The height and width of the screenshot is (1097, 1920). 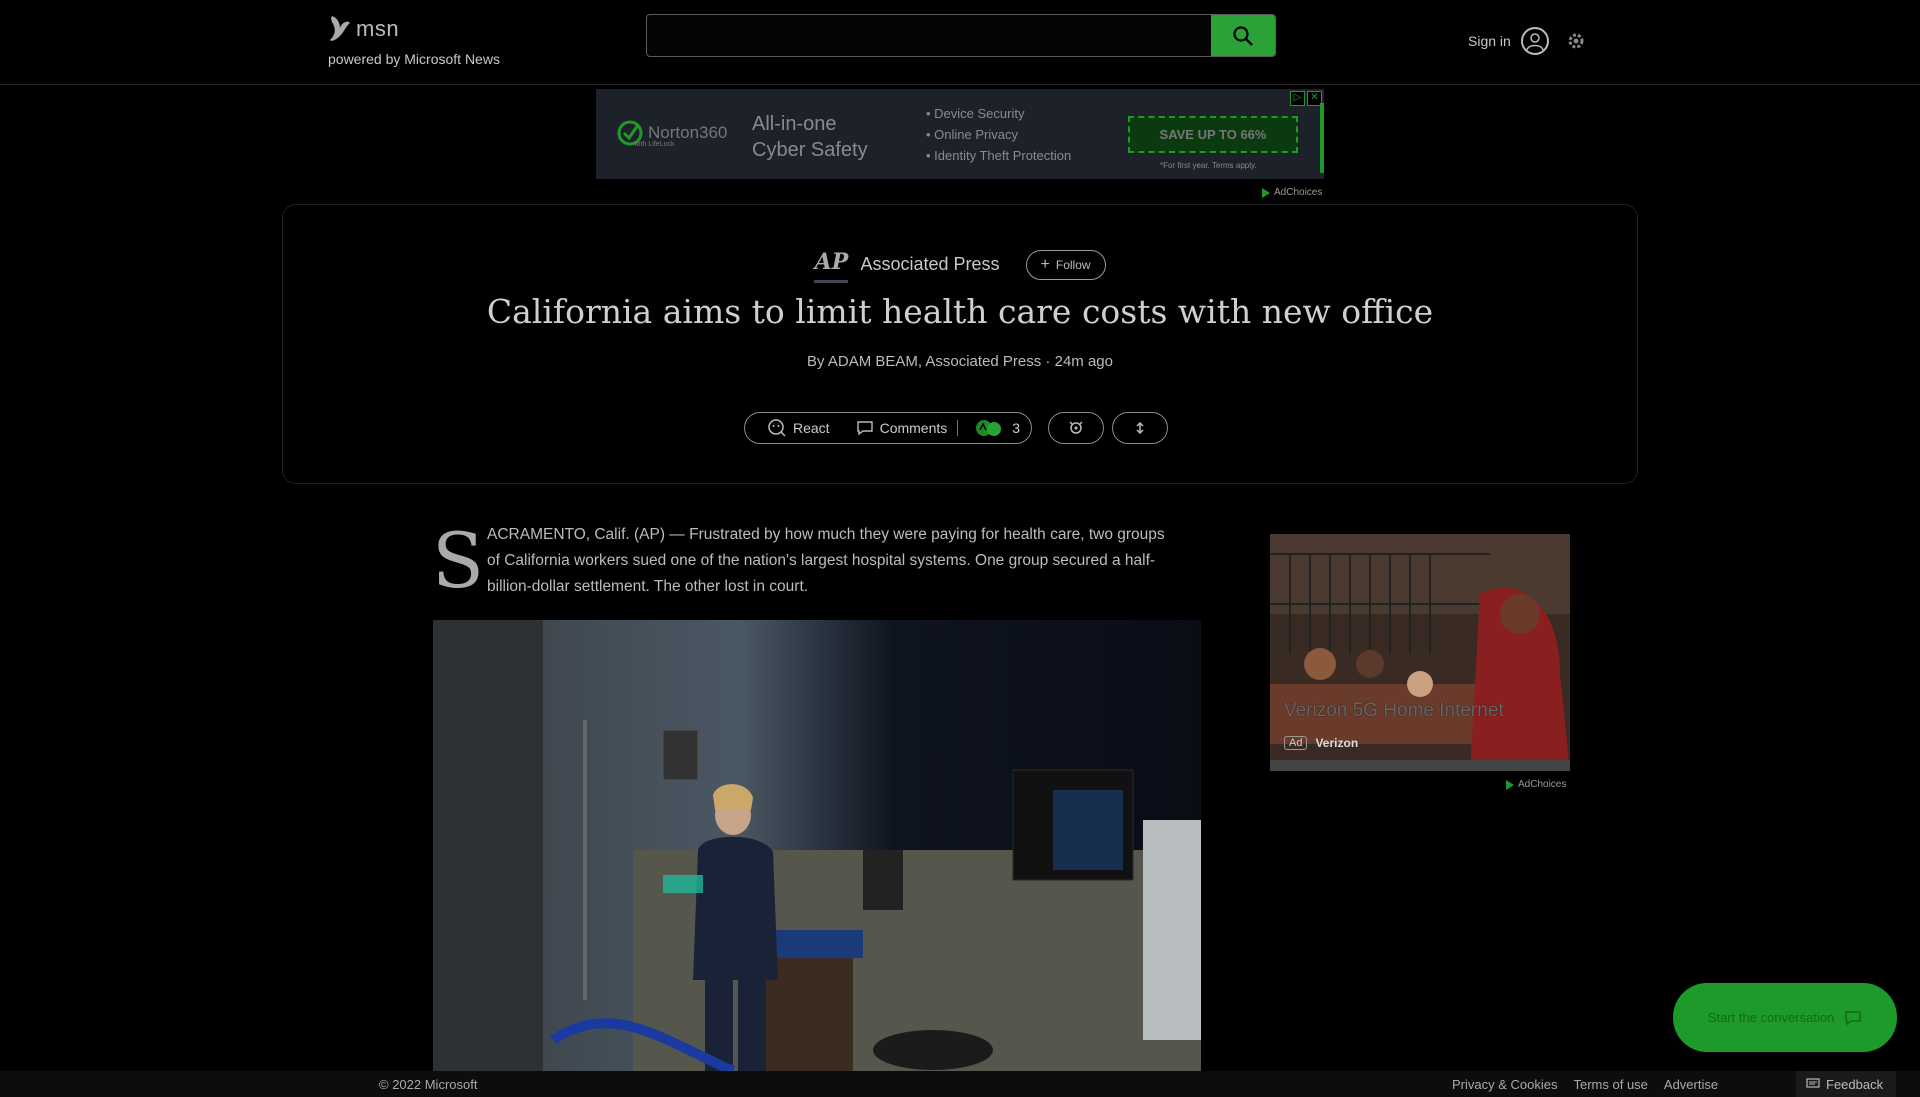 I want to click on ad-brand-sub: with LifeLock, so click(x=654, y=144).